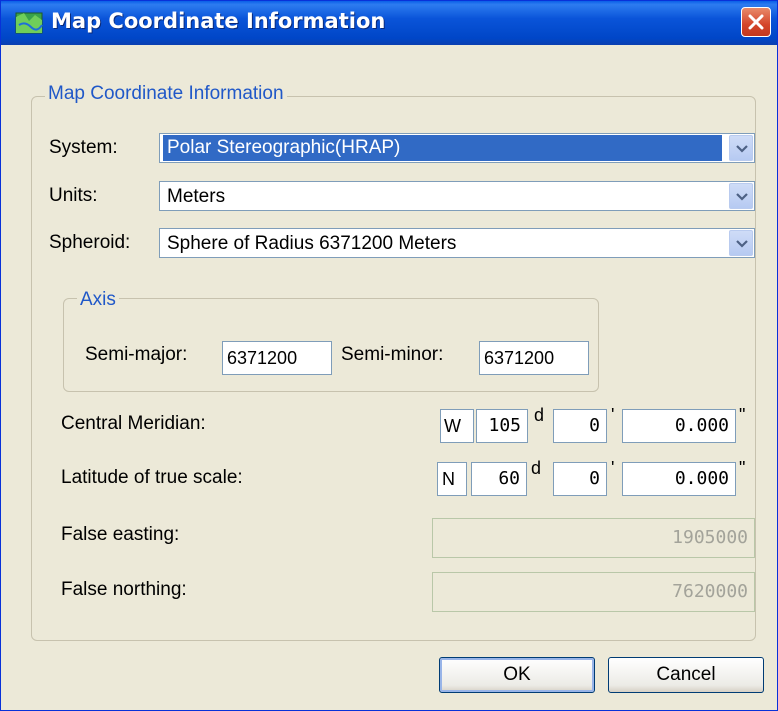 The image size is (778, 711). I want to click on latitude-seconds: 0.000, so click(679, 479).